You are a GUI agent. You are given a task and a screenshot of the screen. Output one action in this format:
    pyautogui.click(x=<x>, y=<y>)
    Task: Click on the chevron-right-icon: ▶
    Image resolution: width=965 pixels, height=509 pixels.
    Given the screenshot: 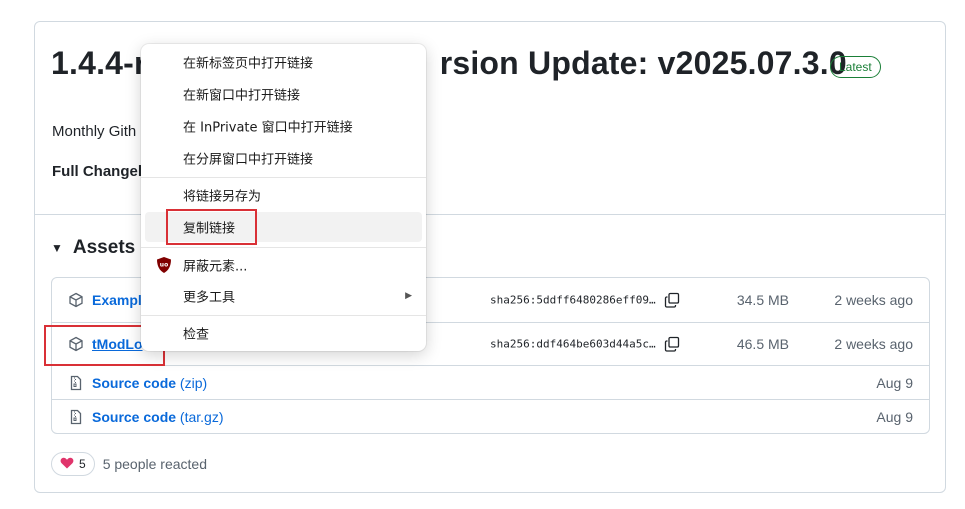 What is the action you would take?
    pyautogui.click(x=408, y=296)
    